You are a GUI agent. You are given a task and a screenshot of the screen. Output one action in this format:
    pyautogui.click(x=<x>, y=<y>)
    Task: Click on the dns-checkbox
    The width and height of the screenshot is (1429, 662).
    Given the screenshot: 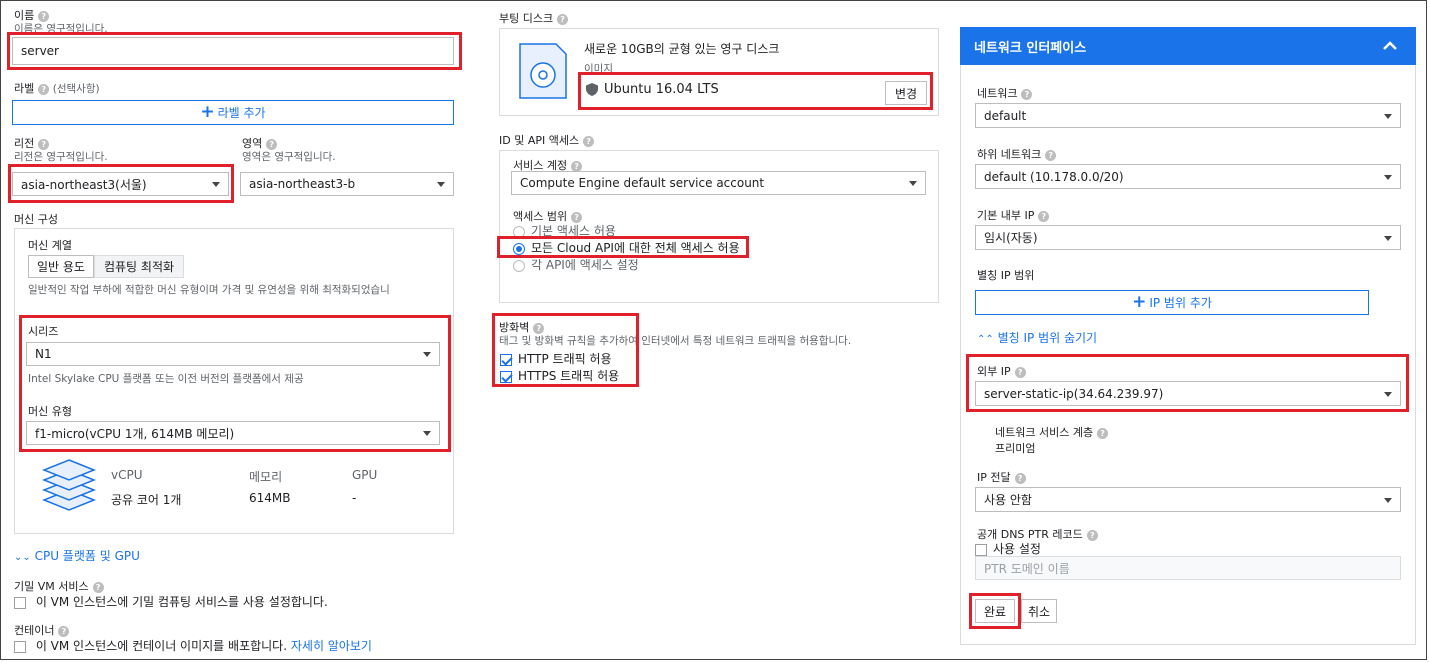 What is the action you would take?
    pyautogui.click(x=981, y=549)
    